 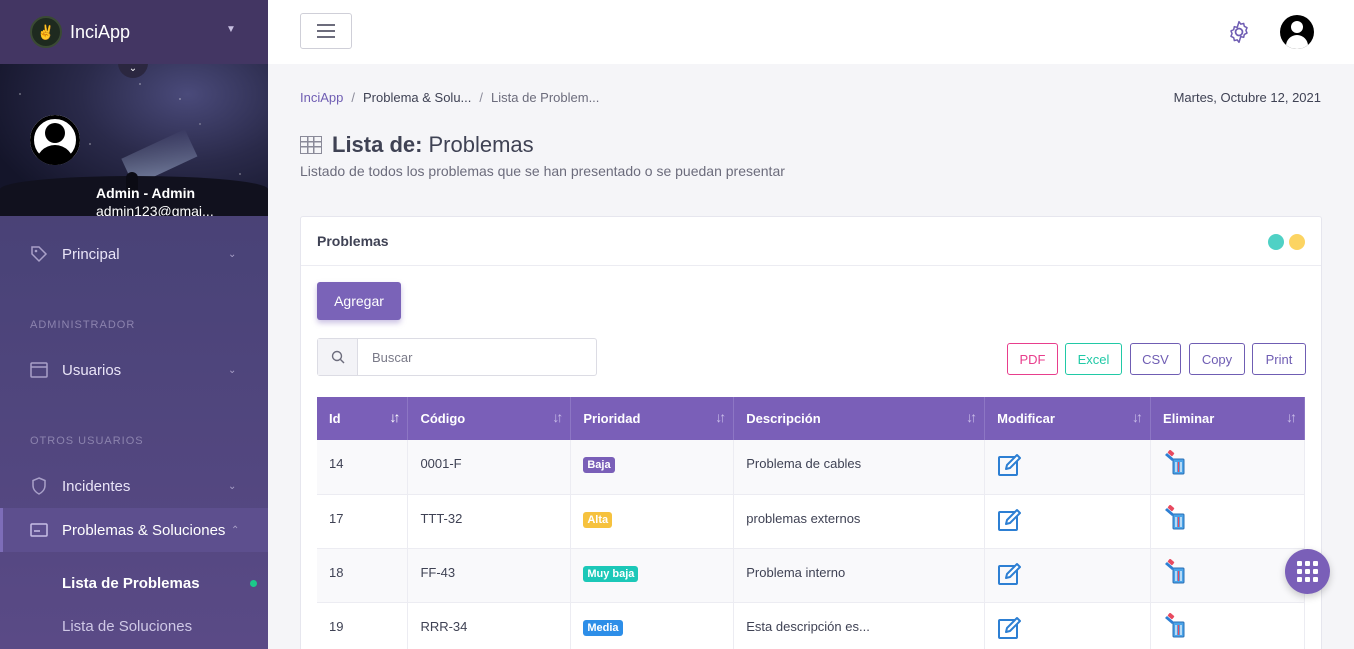 What do you see at coordinates (603, 627) in the screenshot?
I see `priority-badge: Media` at bounding box center [603, 627].